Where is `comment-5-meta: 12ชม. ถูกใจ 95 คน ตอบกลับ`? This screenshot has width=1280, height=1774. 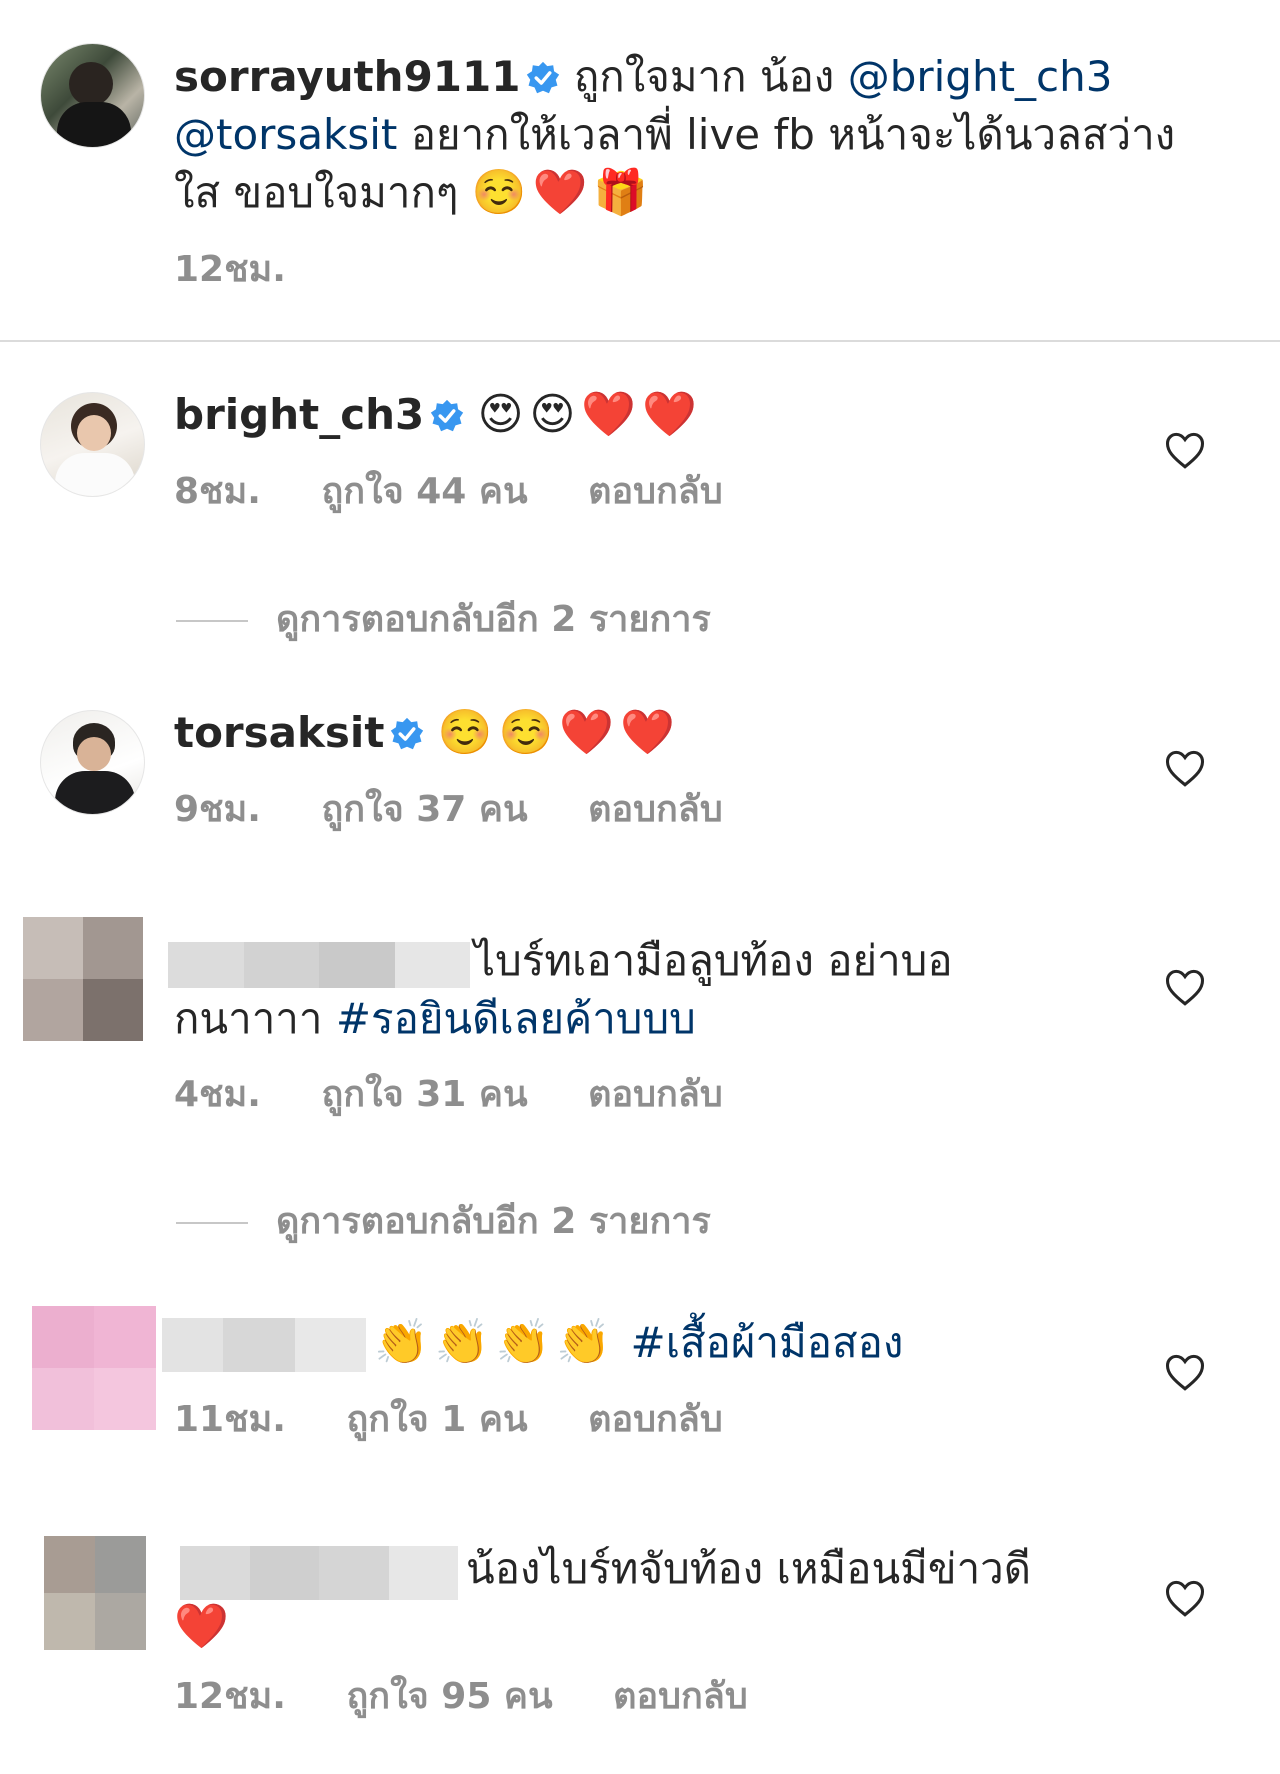 comment-5-meta: 12ชม. ถูกใจ 95 คน ตอบกลับ is located at coordinates (461, 1697).